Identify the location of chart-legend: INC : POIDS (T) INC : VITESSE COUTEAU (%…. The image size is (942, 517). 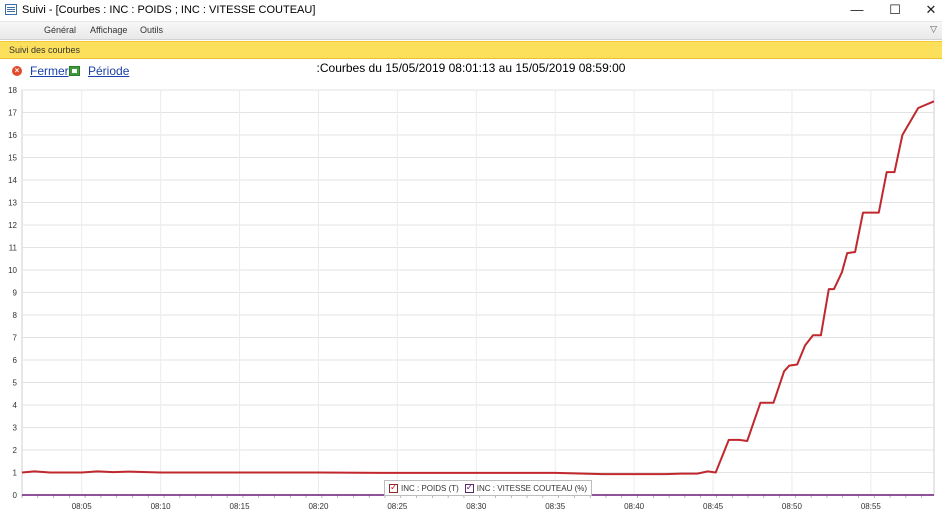
(488, 488).